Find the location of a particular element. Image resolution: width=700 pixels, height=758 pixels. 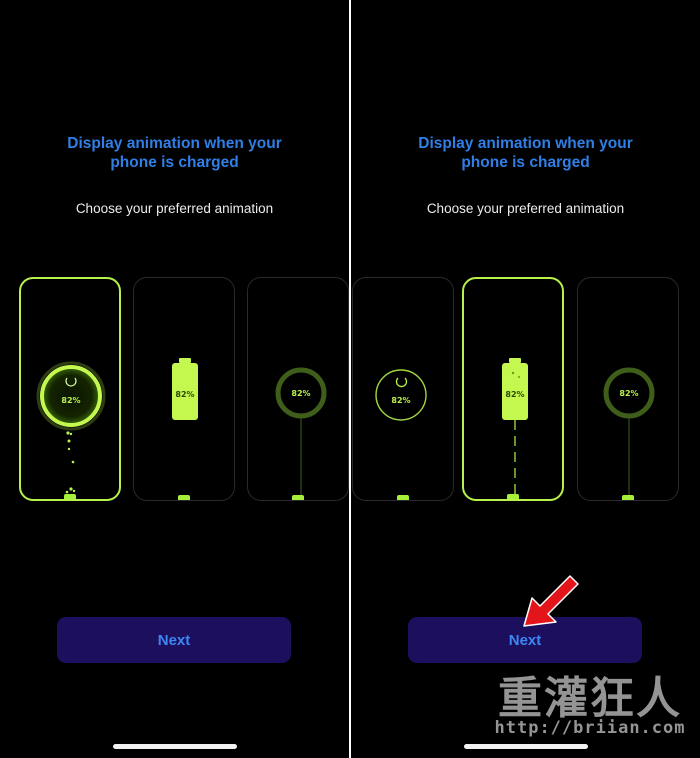

watermark: 重灌狂人 http://briian.com is located at coordinates (590, 706).